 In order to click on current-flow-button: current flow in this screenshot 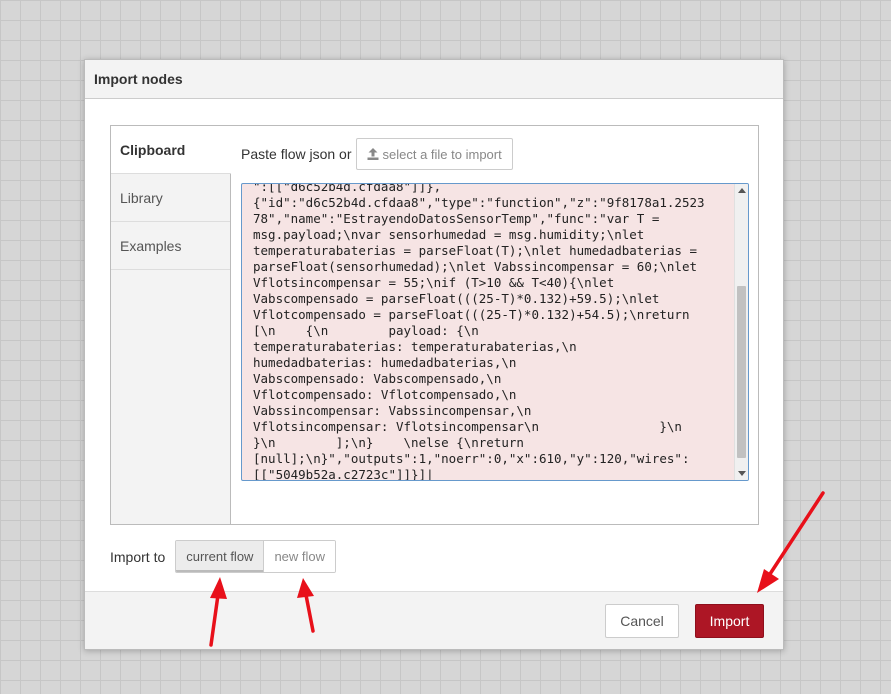, I will do `click(220, 556)`.